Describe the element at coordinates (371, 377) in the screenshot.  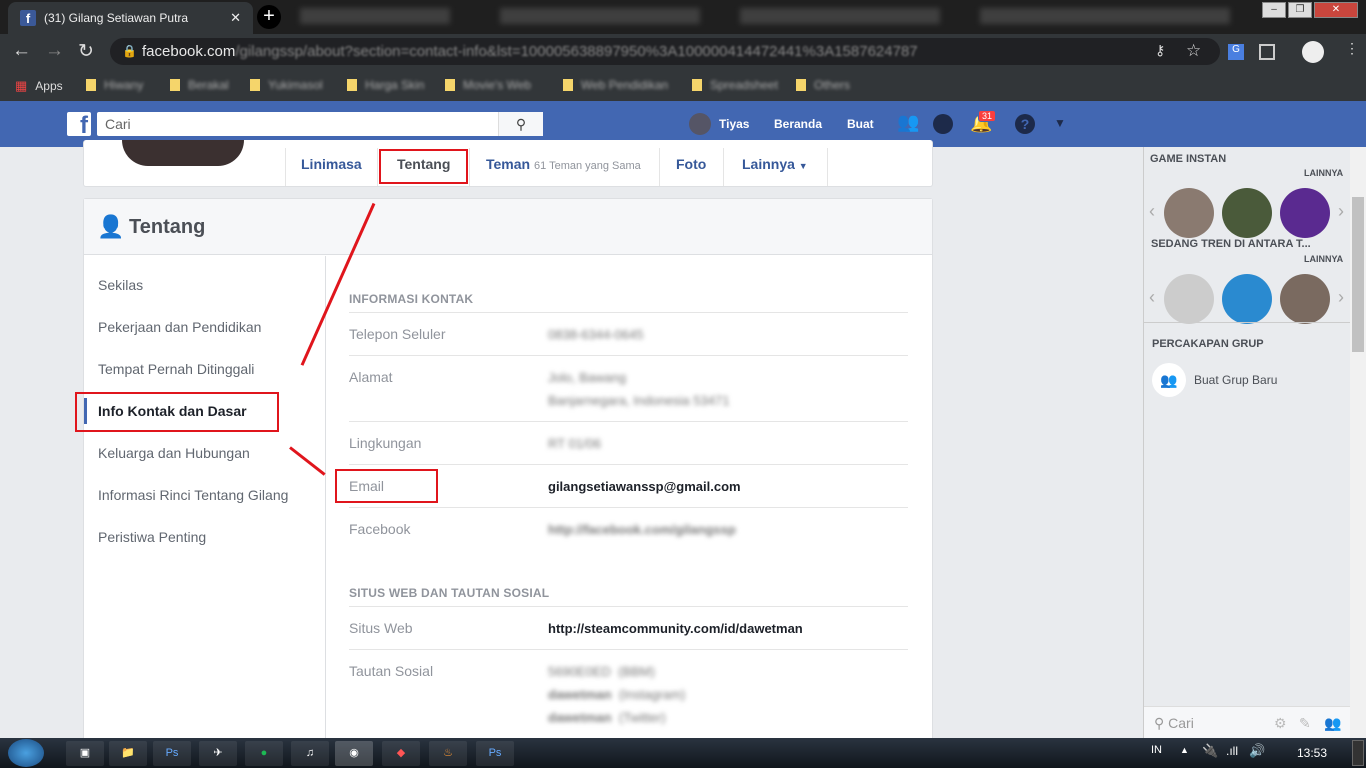
I see `field-label: Alamat` at that location.